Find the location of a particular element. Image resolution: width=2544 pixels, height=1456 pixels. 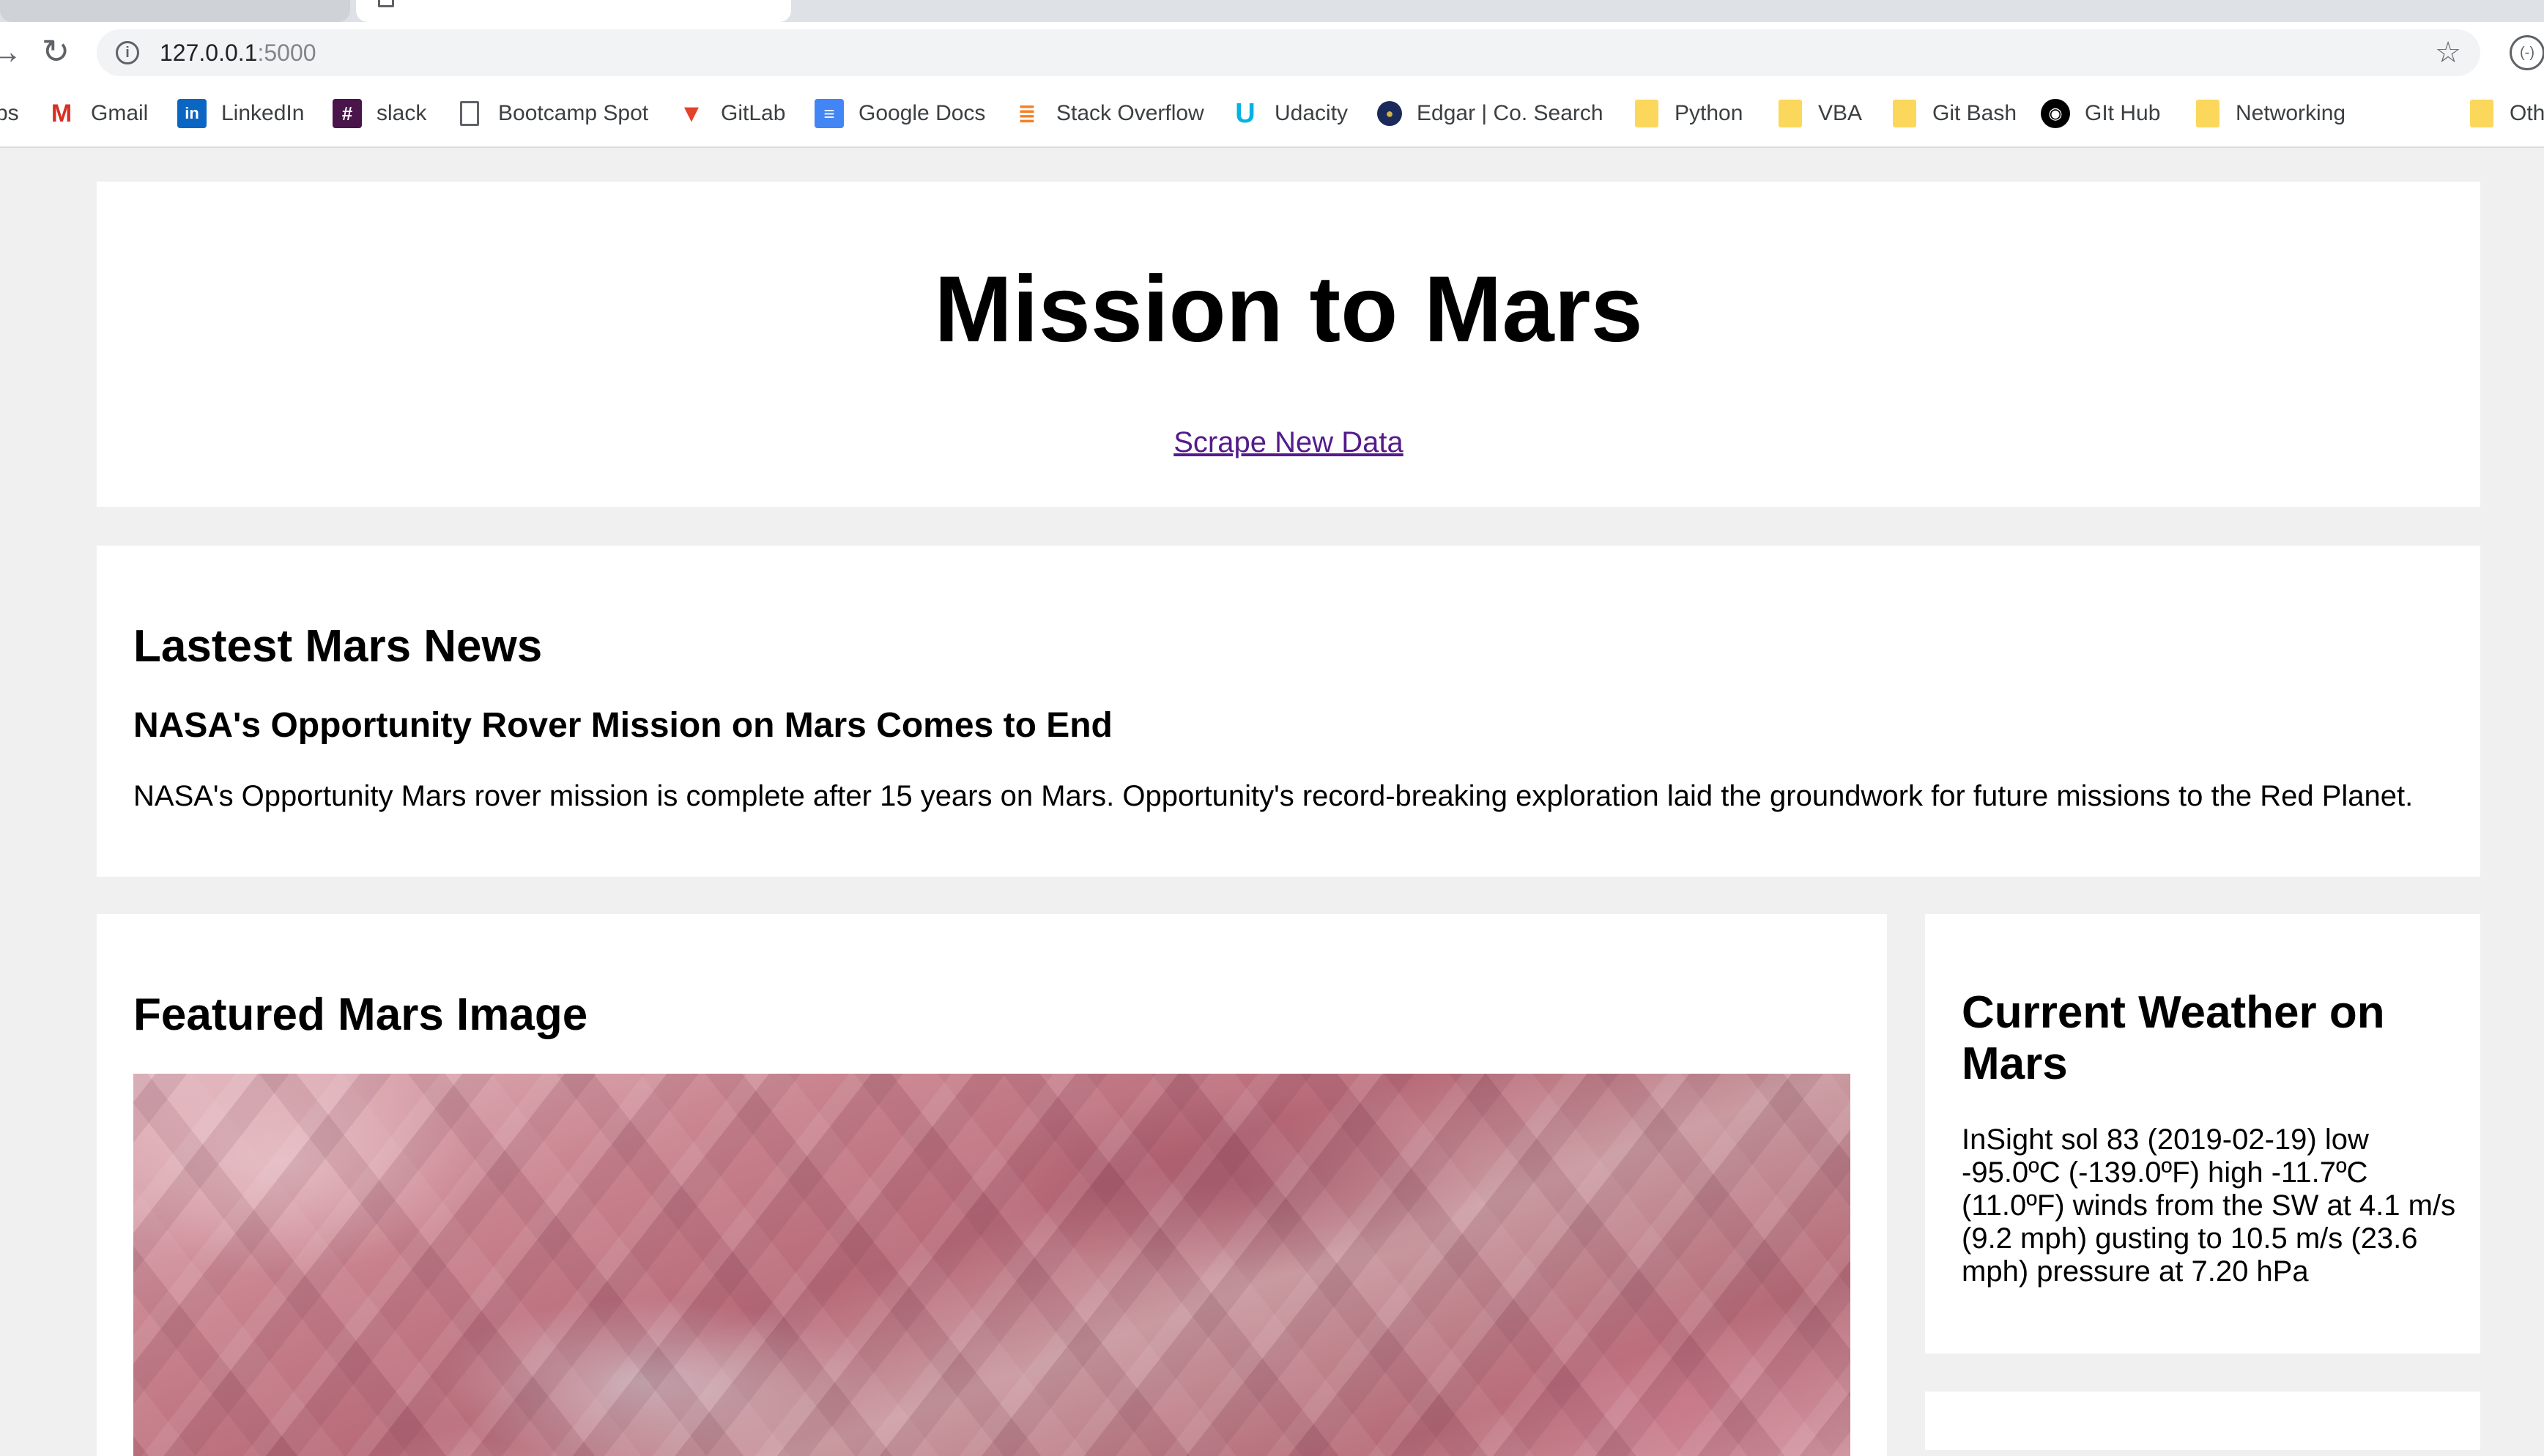

back-arrow-icon: → is located at coordinates (14, 51).